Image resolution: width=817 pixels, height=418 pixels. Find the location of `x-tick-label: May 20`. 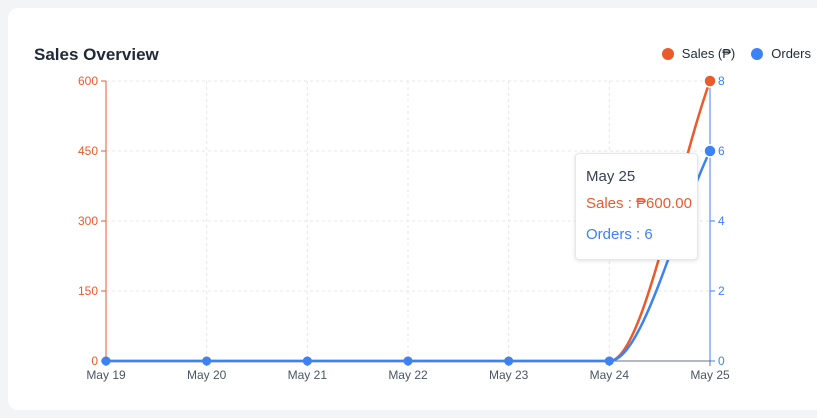

x-tick-label: May 20 is located at coordinates (207, 375).